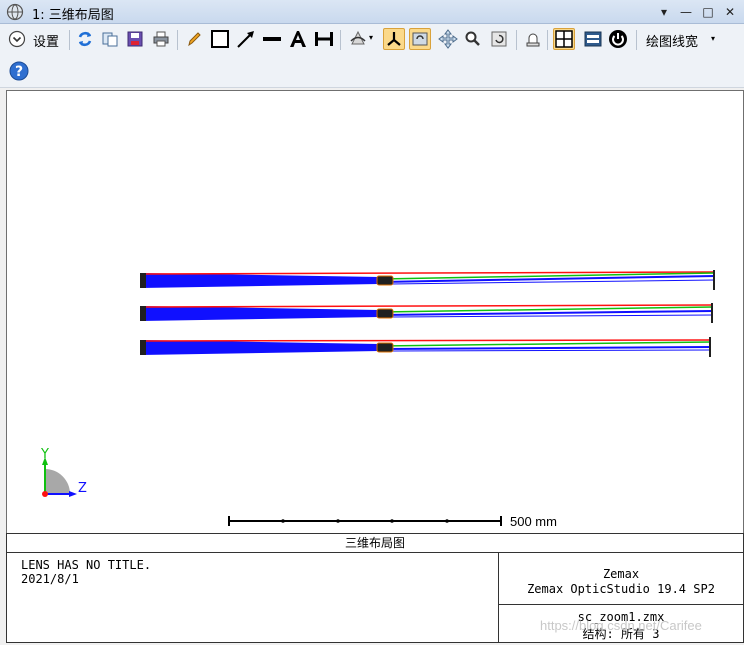 Image resolution: width=744 pixels, height=645 pixels. Describe the element at coordinates (15, 12) in the screenshot. I see `lens-app-icon` at that location.